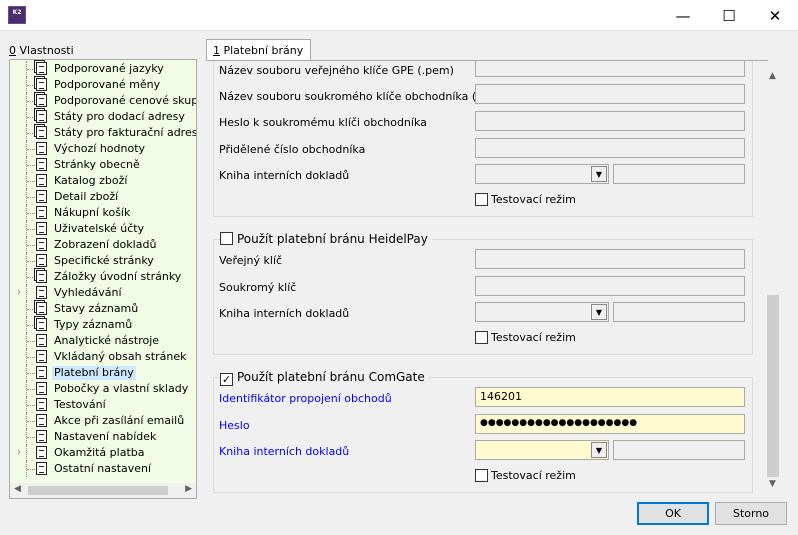  I want to click on tab-payment-gateways: 1 Platební brány, so click(258, 50).